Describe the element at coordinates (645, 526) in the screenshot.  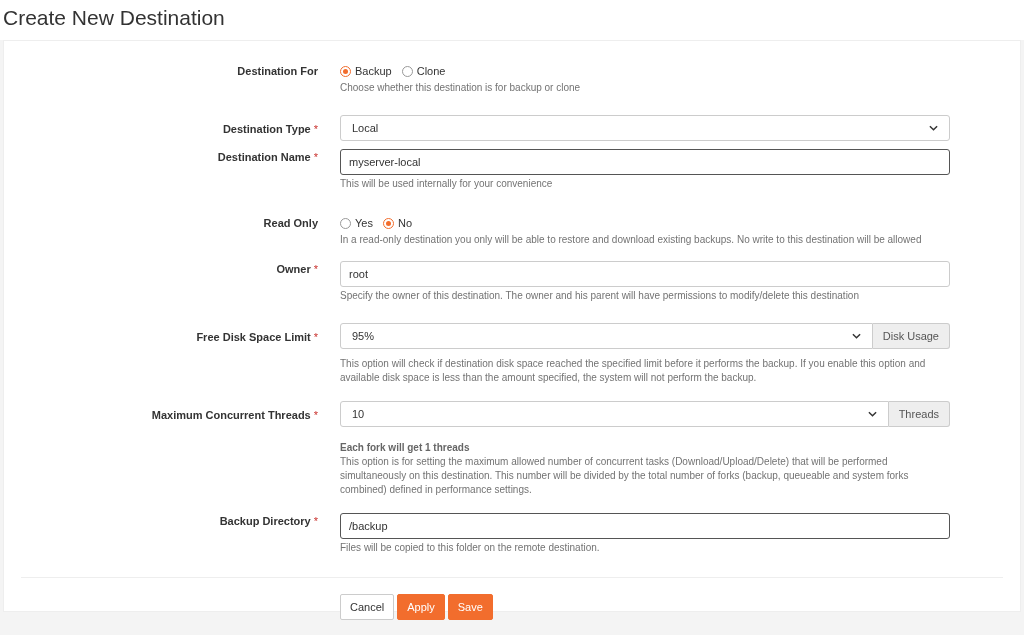
I see `text-field: /backup` at that location.